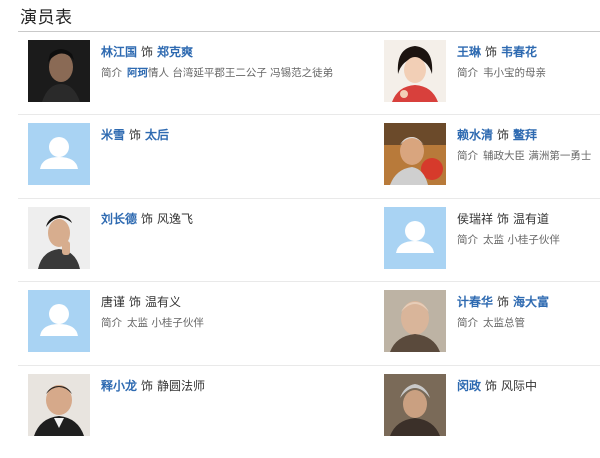 The width and height of the screenshot is (600, 458). Describe the element at coordinates (119, 52) in the screenshot. I see `actor-name: 林江国` at that location.